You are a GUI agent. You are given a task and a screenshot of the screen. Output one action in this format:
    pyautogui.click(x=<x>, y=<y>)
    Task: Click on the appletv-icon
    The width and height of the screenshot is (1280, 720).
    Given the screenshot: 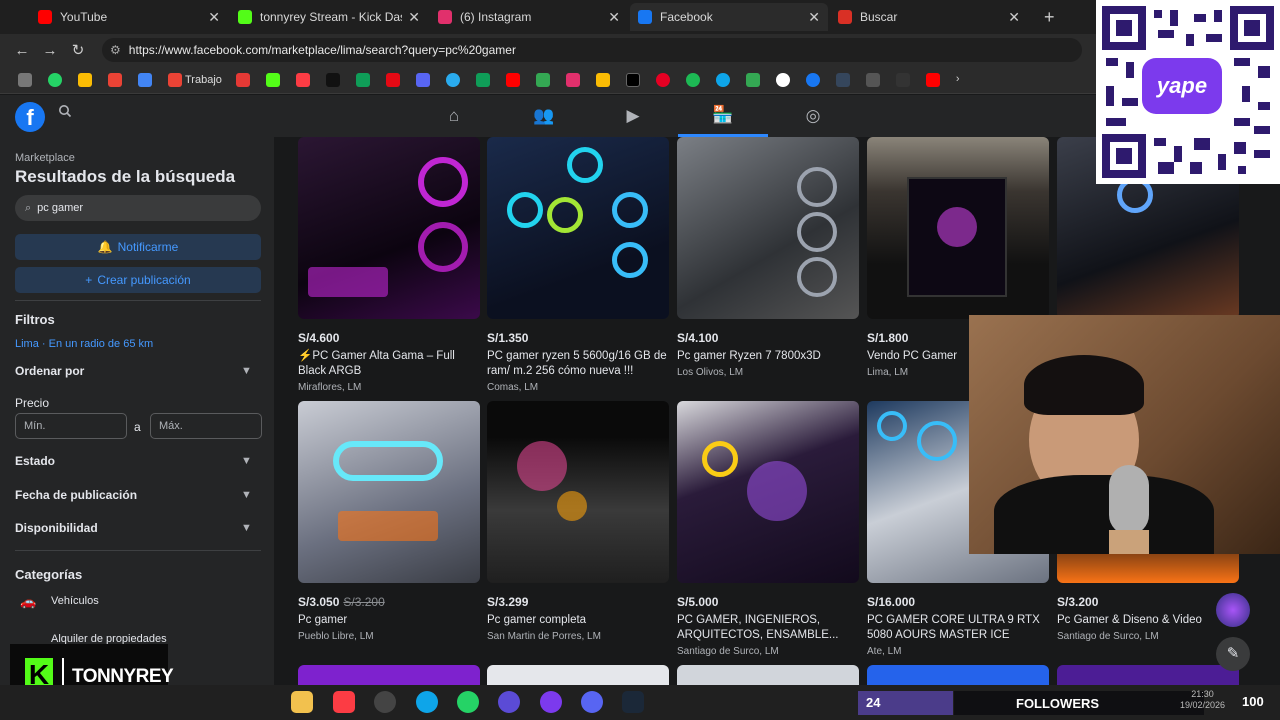 What is the action you would take?
    pyautogui.click(x=332, y=79)
    